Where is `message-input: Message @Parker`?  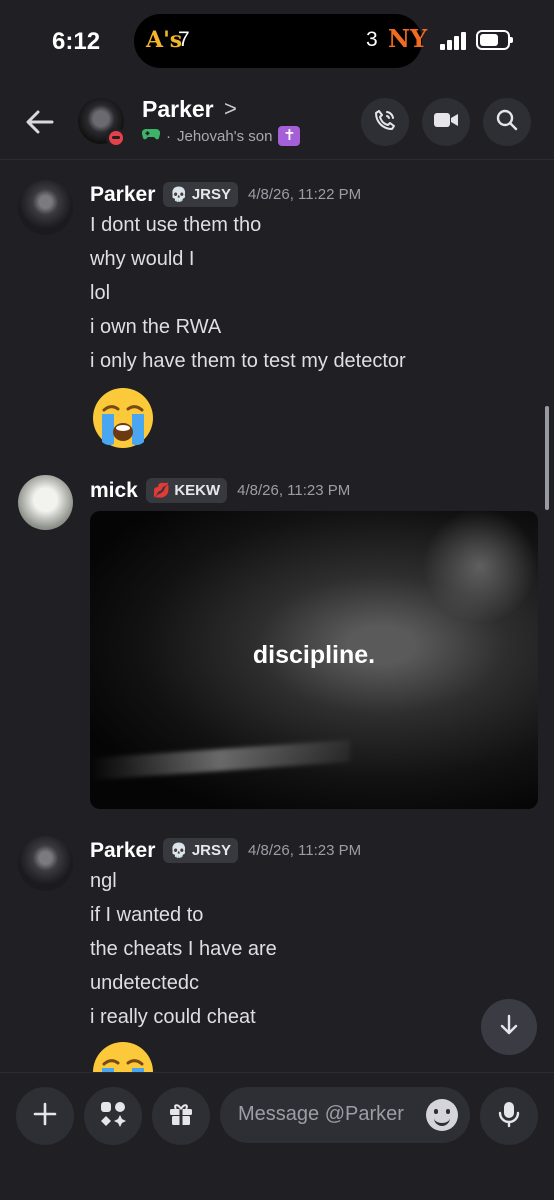
message-input: Message @Parker is located at coordinates (345, 1115).